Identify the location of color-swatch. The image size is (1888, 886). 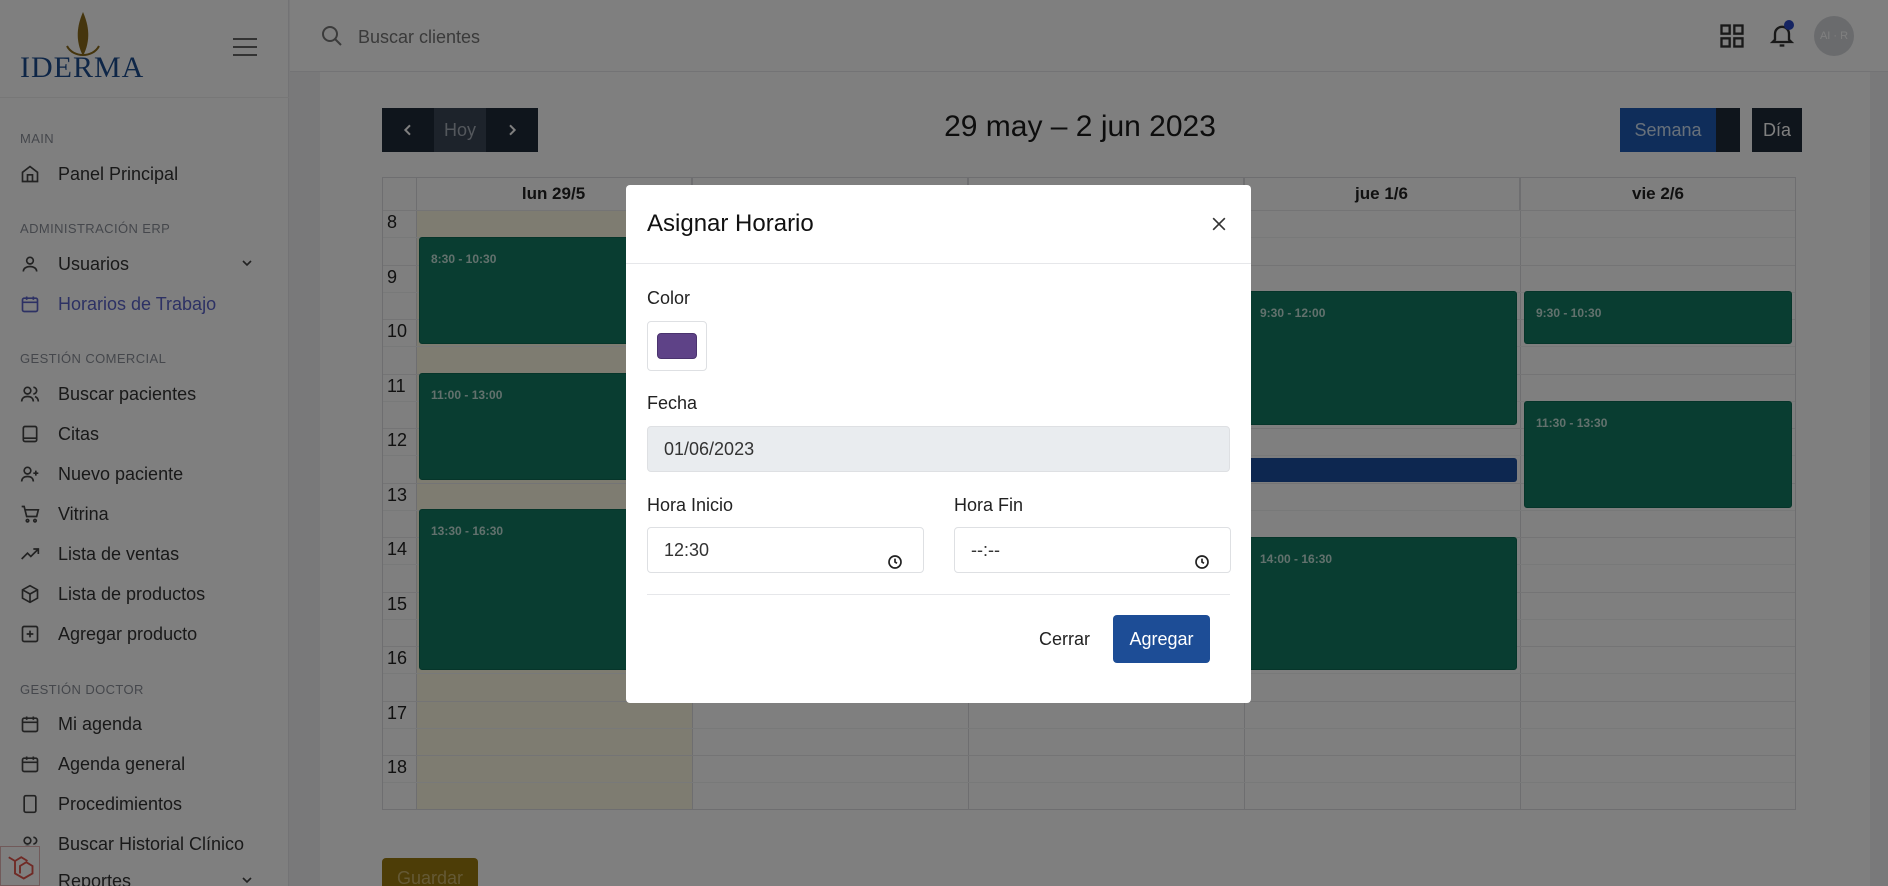
(677, 346).